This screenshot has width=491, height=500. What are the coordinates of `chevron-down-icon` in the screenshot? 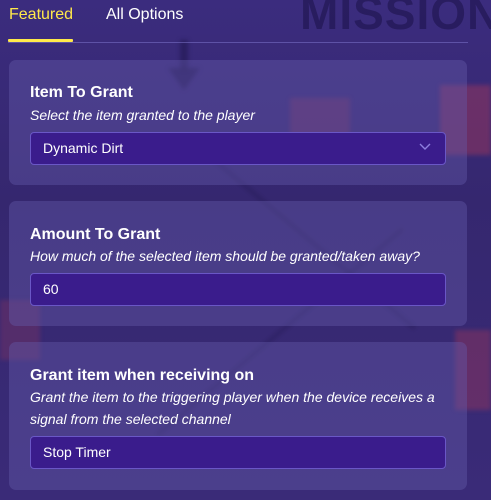 It's located at (425, 146).